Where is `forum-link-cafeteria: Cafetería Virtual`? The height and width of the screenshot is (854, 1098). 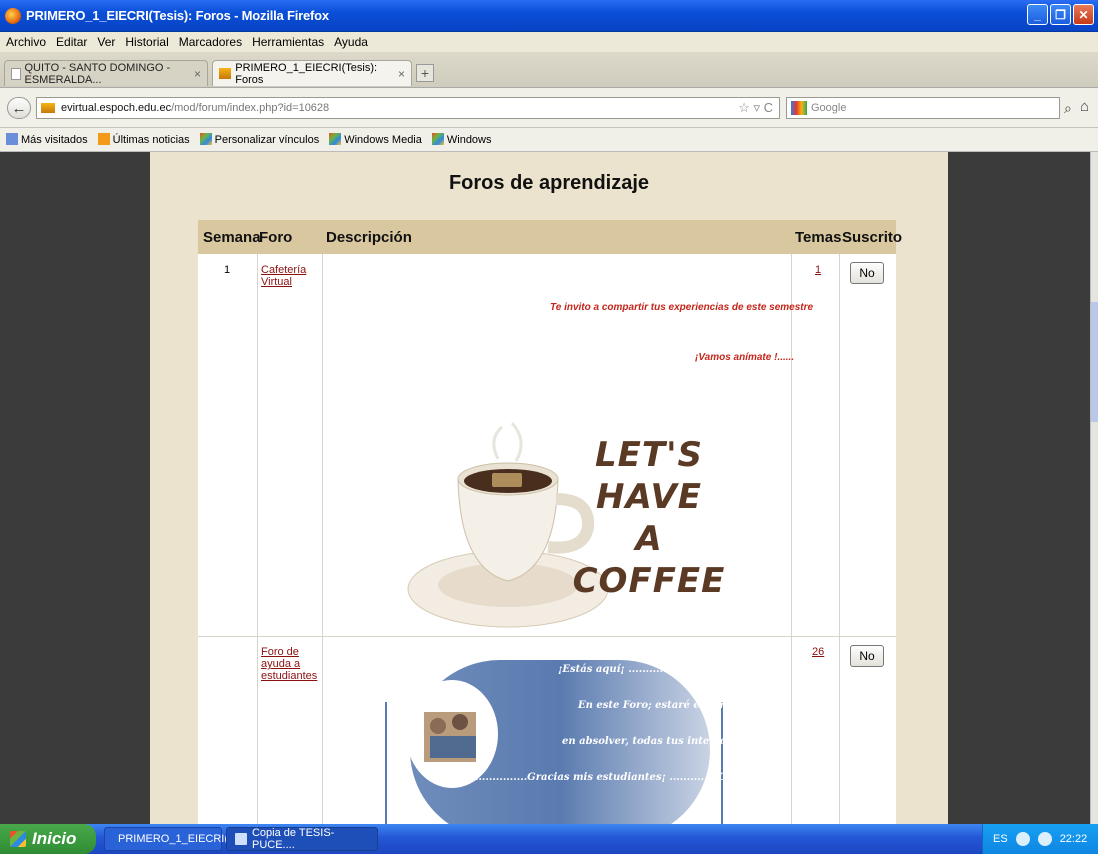 forum-link-cafeteria: Cafetería Virtual is located at coordinates (283, 276).